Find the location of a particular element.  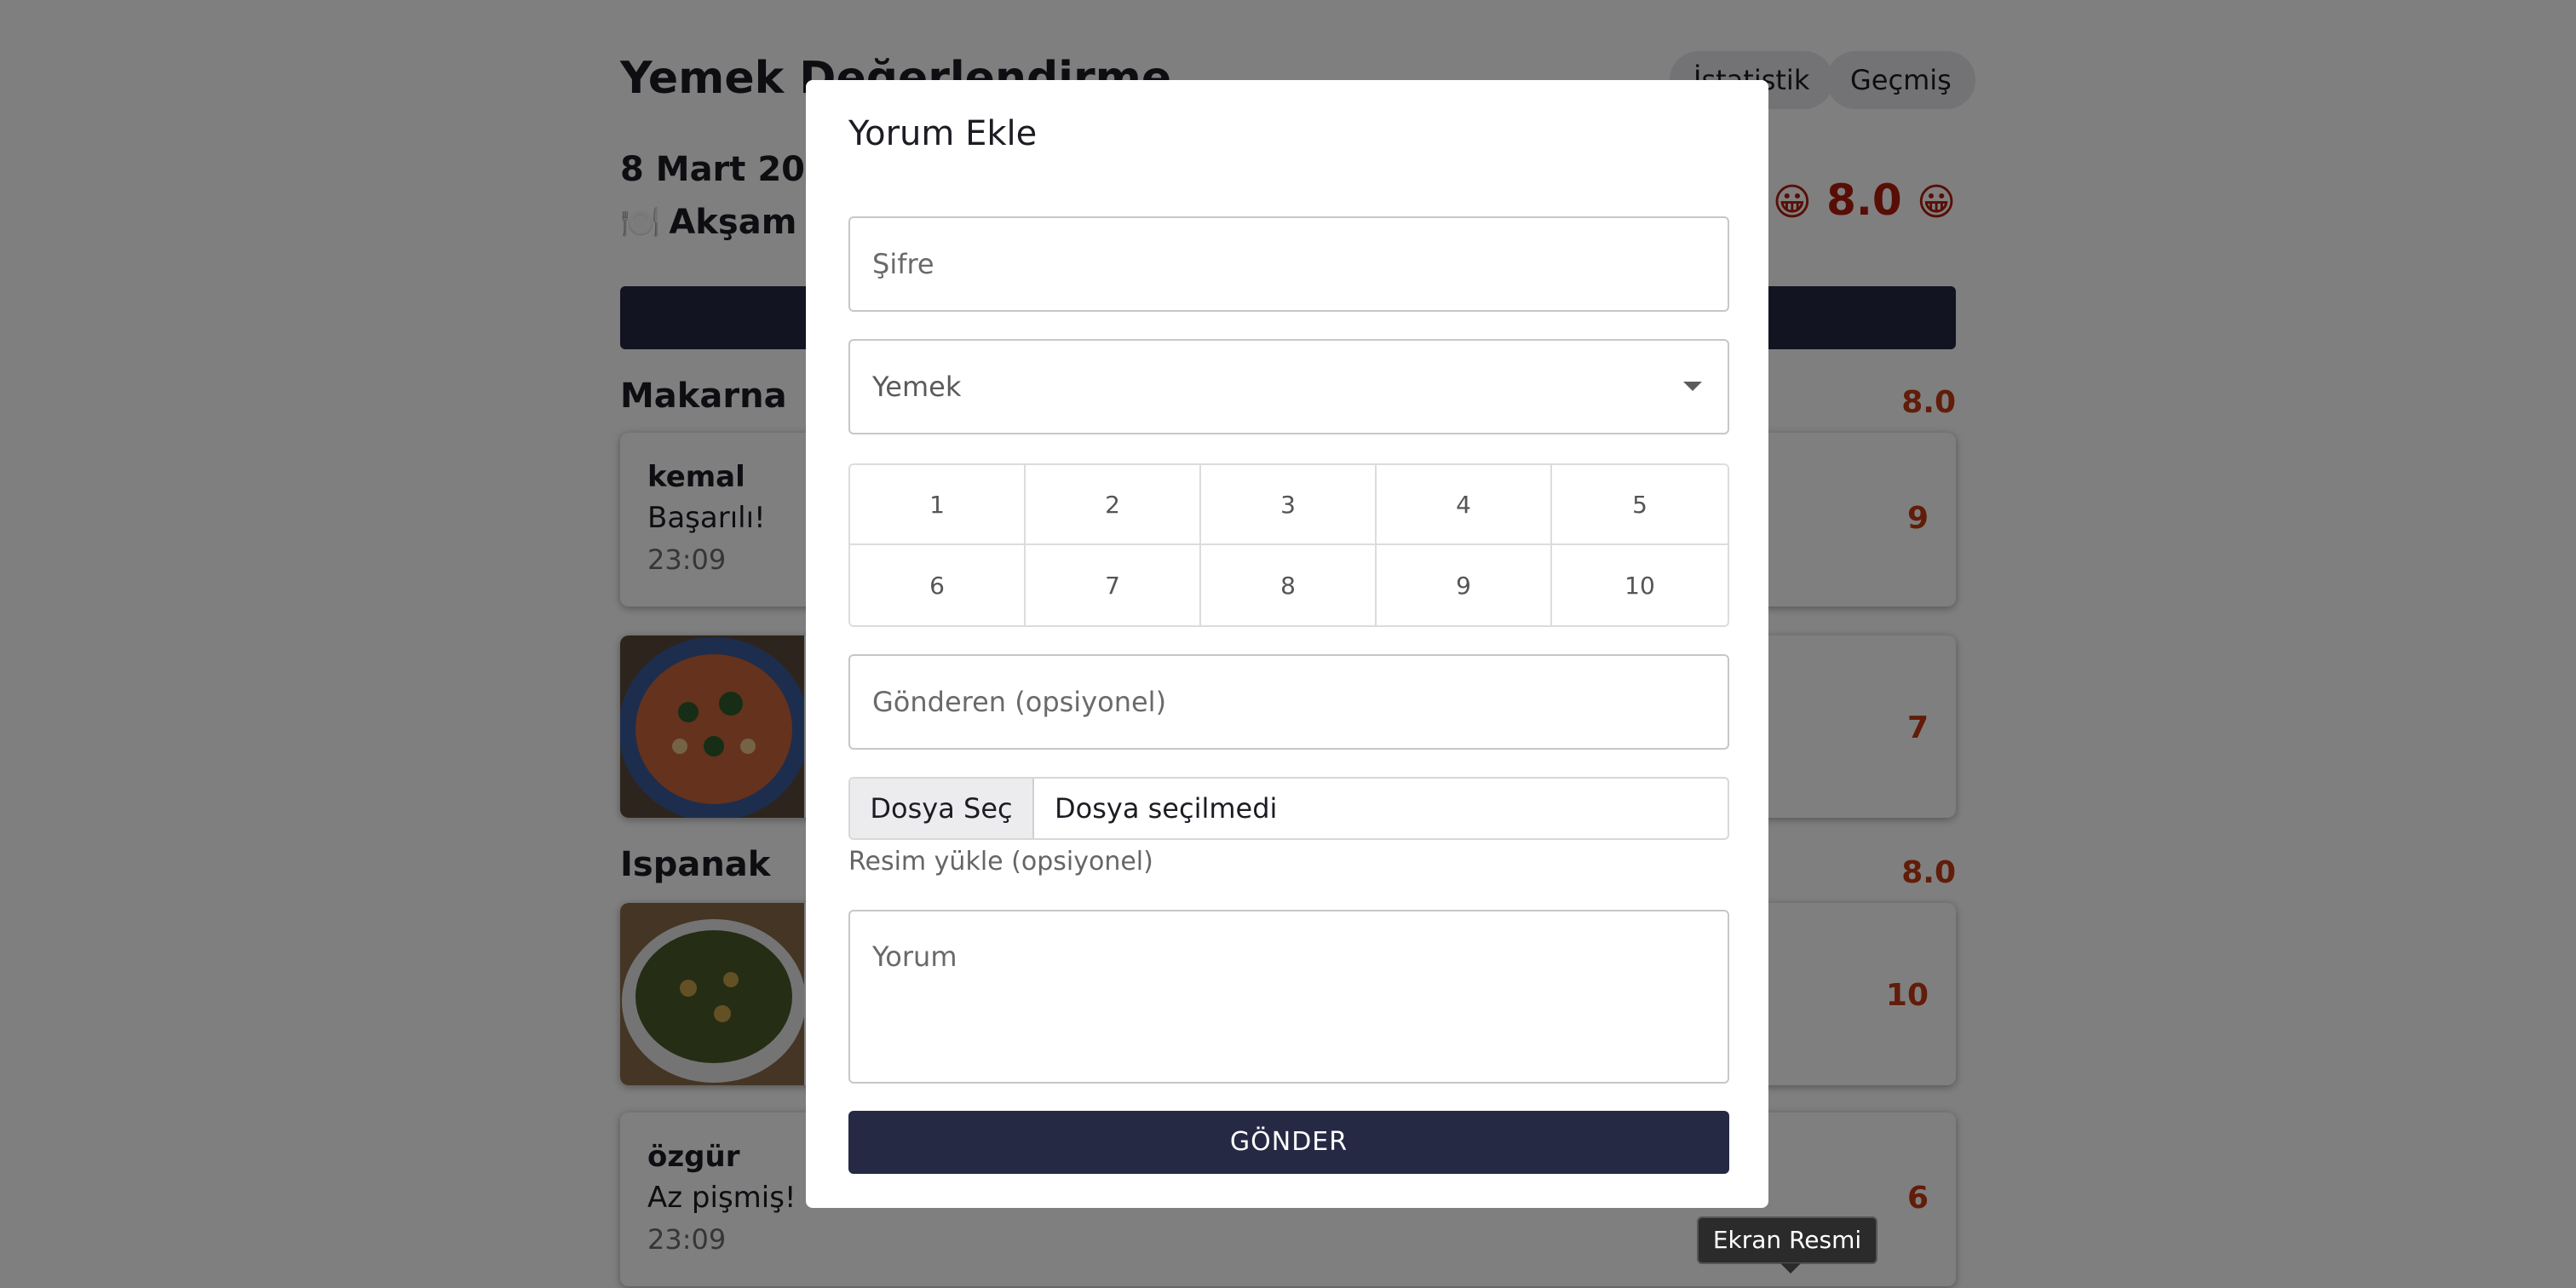

comment-field is located at coordinates (1288, 997).